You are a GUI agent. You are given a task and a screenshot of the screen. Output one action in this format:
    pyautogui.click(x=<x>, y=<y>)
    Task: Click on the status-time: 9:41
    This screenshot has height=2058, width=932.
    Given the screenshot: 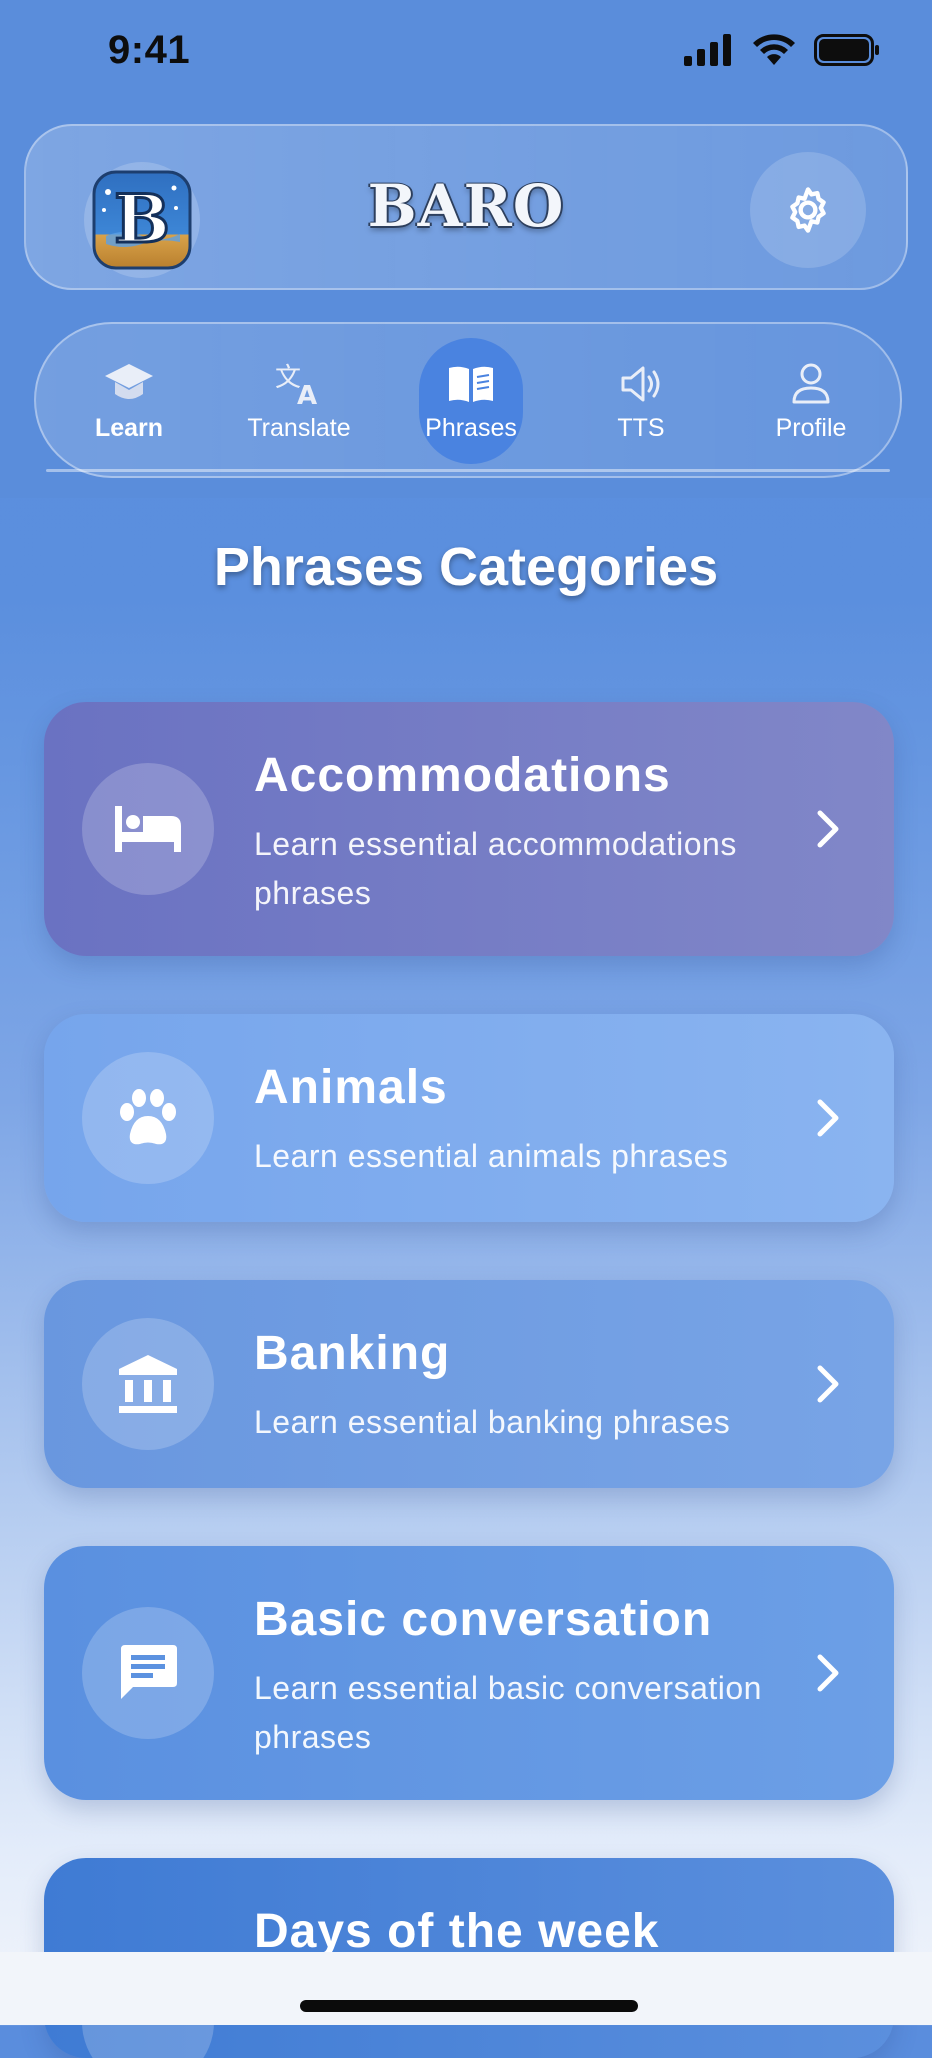 What is the action you would take?
    pyautogui.click(x=149, y=50)
    